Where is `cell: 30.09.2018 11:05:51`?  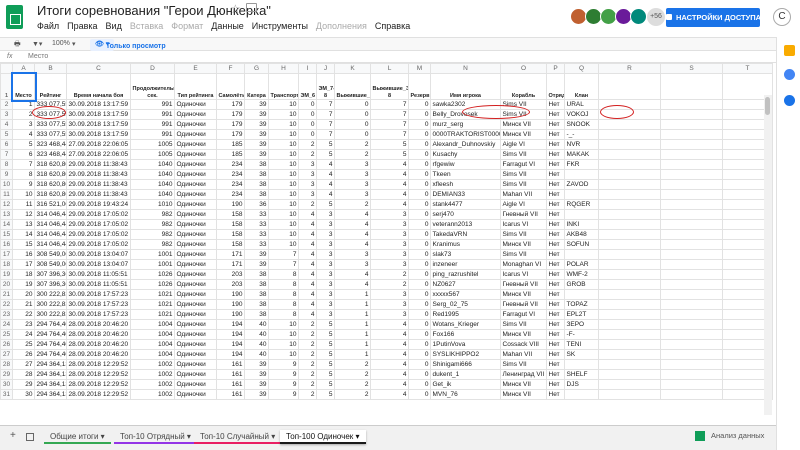 cell: 30.09.2018 11:05:51 is located at coordinates (98, 284).